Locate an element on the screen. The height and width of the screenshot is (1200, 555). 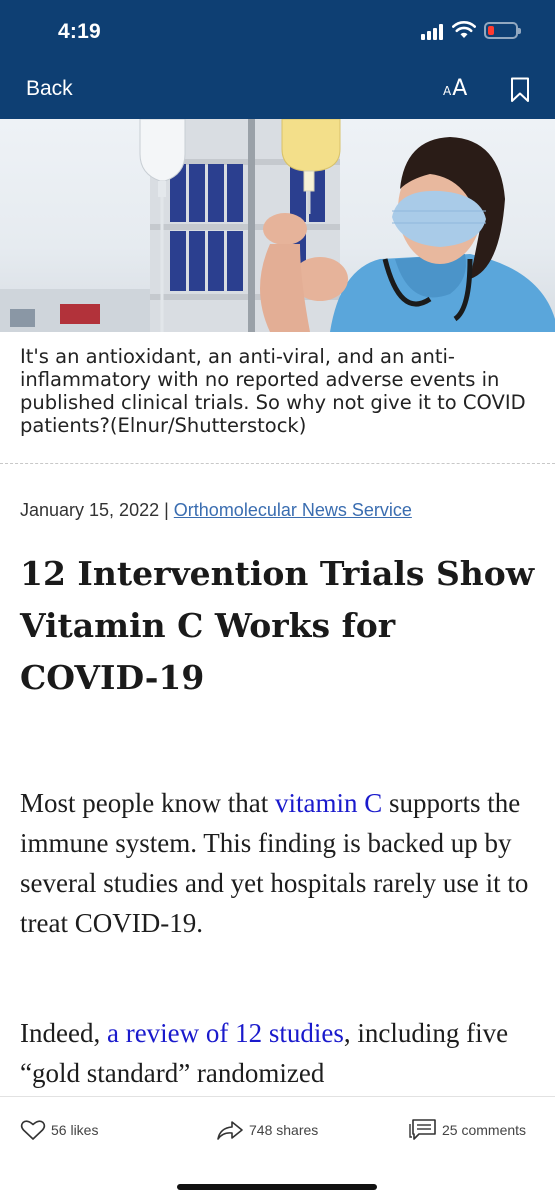
text-size-button: AA is located at coordinates (455, 88).